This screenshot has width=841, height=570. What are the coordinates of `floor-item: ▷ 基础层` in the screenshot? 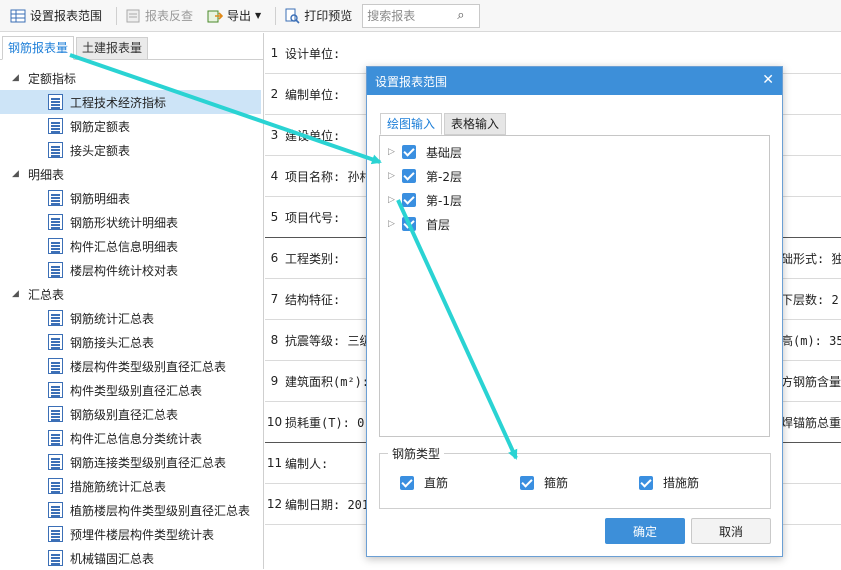 It's located at (425, 152).